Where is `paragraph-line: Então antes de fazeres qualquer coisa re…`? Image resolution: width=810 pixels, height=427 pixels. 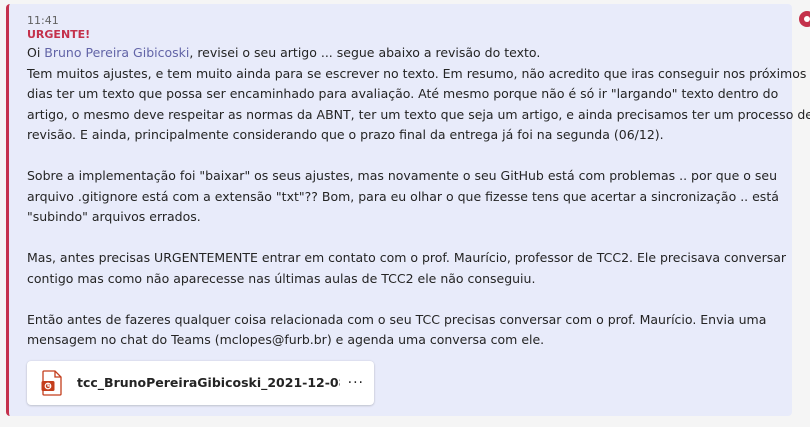
paragraph-line: Então antes de fazeres qualquer coisa re… is located at coordinates (397, 319).